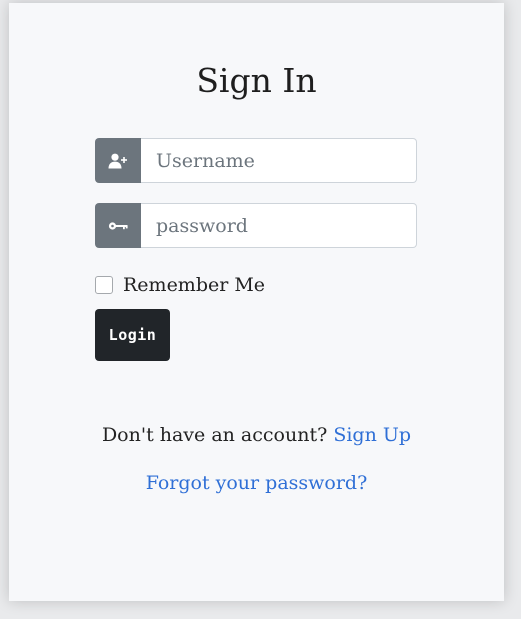 This screenshot has height=619, width=521. Describe the element at coordinates (372, 435) in the screenshot. I see `signup-link: Sign Up` at that location.